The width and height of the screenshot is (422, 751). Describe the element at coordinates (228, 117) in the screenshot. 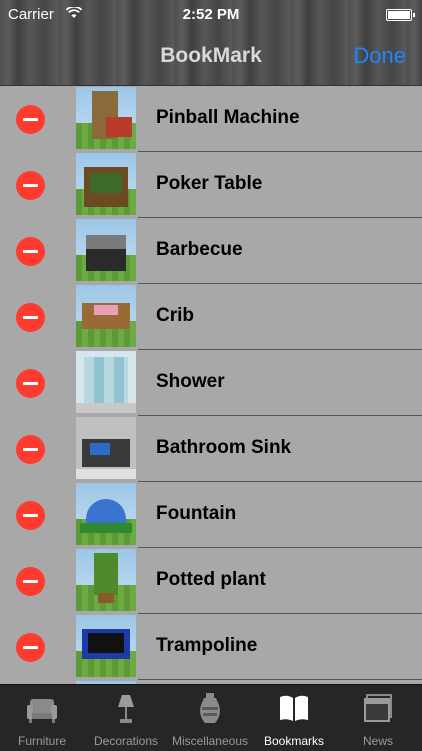

I see `item-label: Pinball Machine` at that location.